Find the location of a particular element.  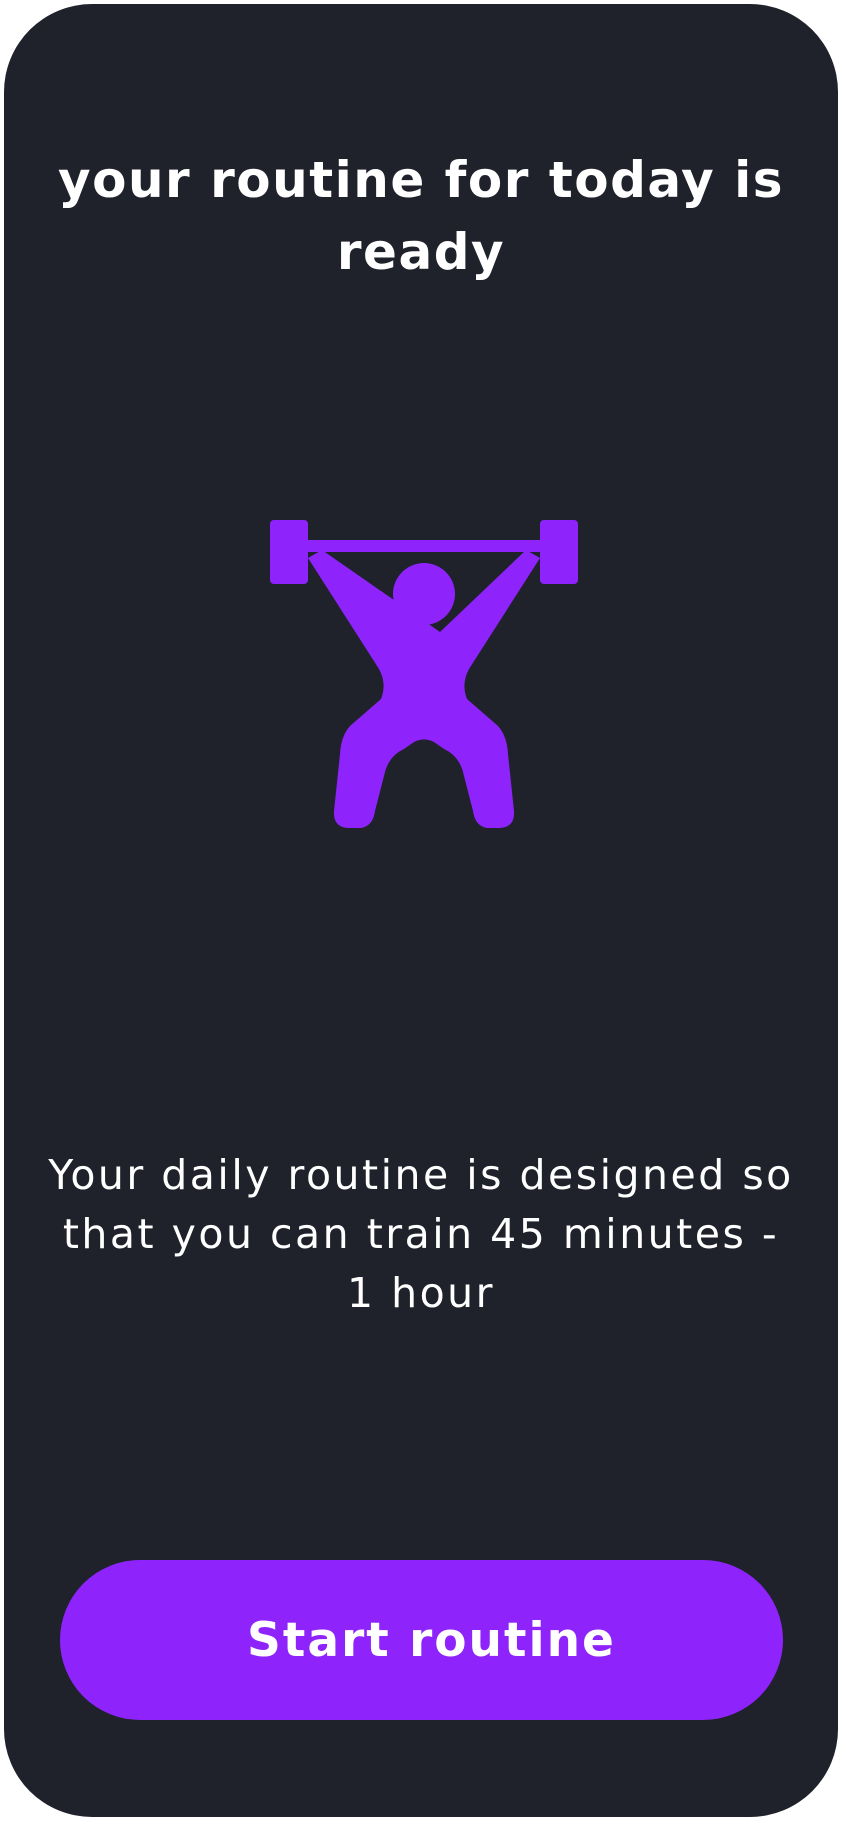

start-routine-button: Start routine is located at coordinates (421, 1640).